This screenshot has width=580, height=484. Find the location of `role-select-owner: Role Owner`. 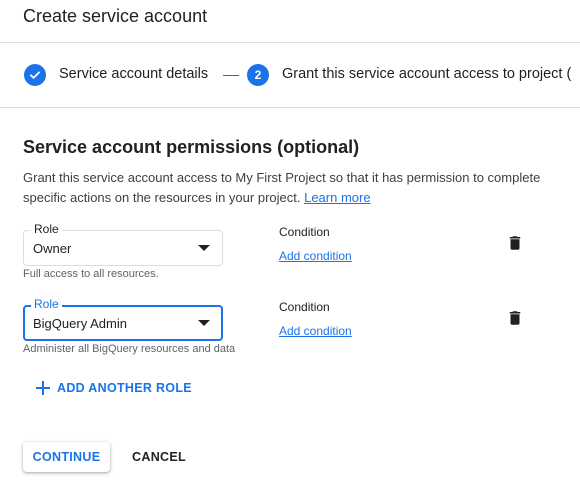

role-select-owner: Role Owner is located at coordinates (123, 244).